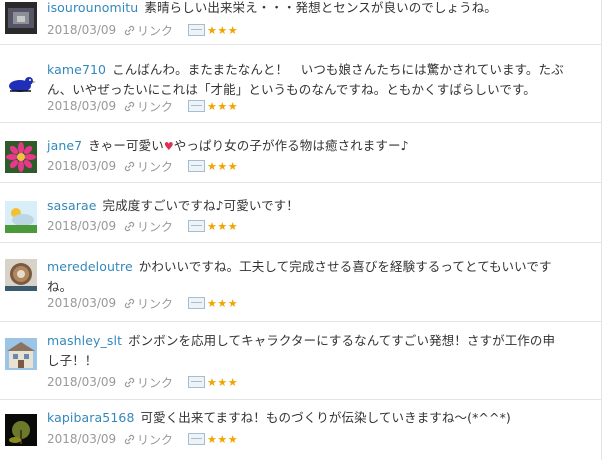 This screenshot has height=460, width=604. Describe the element at coordinates (342, 340) in the screenshot. I see `comment-text: ボンボンを応用してキャラクターにするなんてすごい発想！さすが工作の申` at that location.